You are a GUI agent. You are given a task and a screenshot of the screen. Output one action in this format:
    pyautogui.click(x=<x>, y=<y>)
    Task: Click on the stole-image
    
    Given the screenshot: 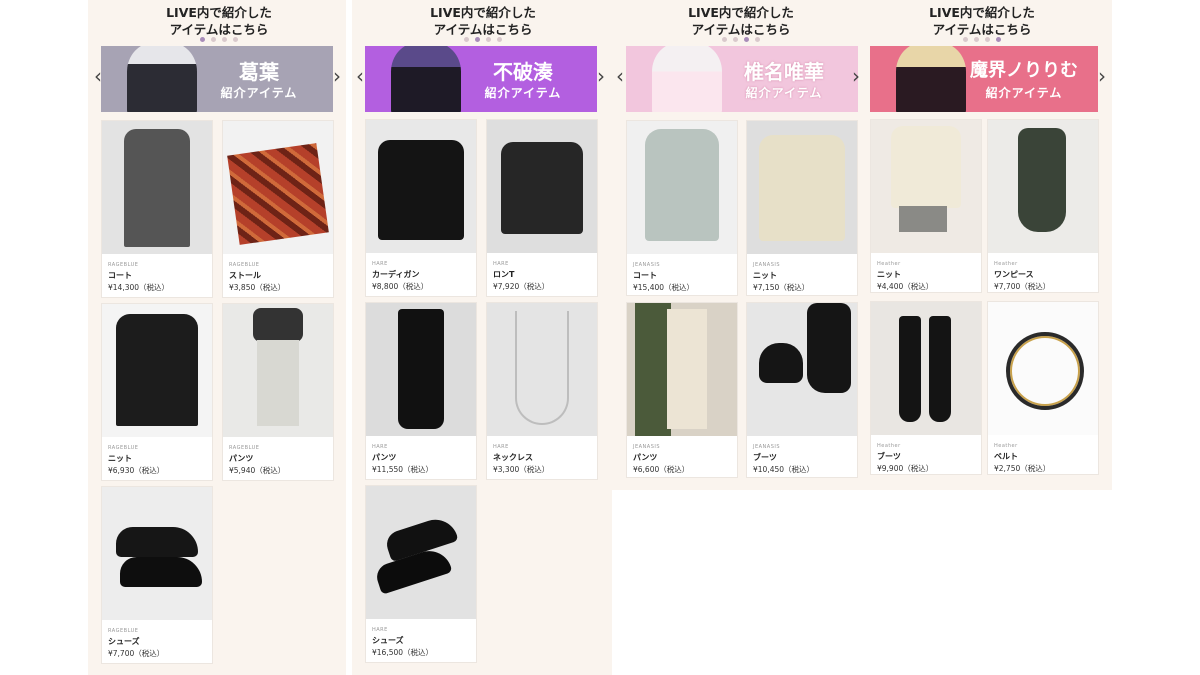 What is the action you would take?
    pyautogui.click(x=278, y=187)
    